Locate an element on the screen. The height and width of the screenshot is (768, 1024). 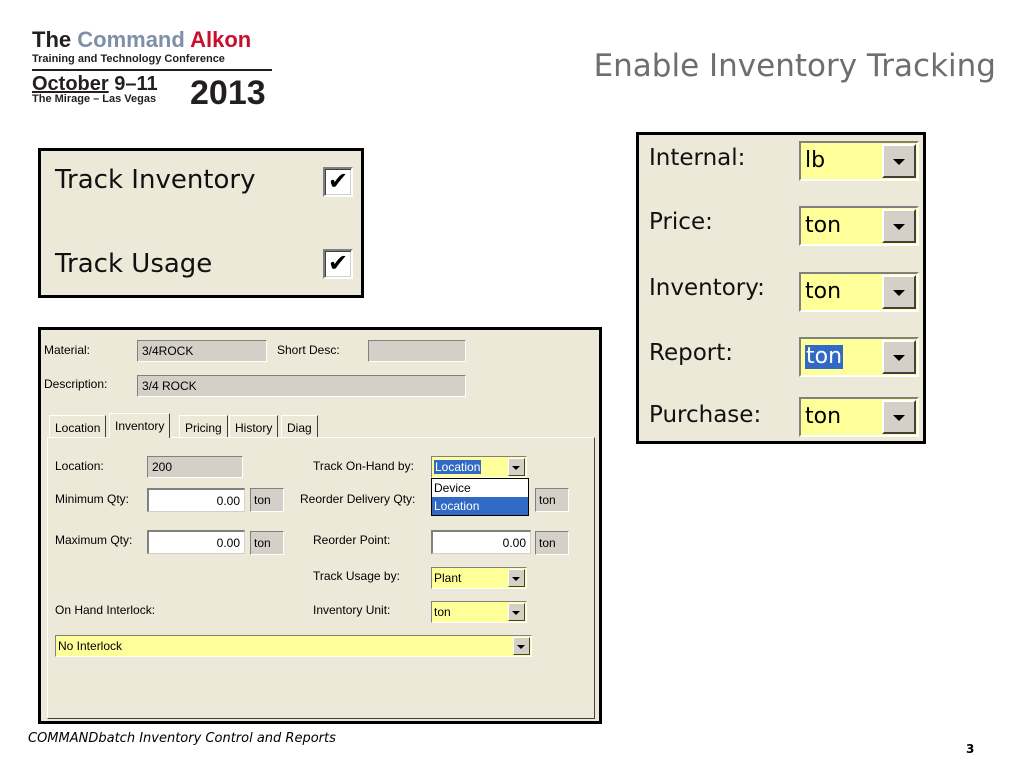
track-inventory-label: Track Inventory is located at coordinates (155, 180).